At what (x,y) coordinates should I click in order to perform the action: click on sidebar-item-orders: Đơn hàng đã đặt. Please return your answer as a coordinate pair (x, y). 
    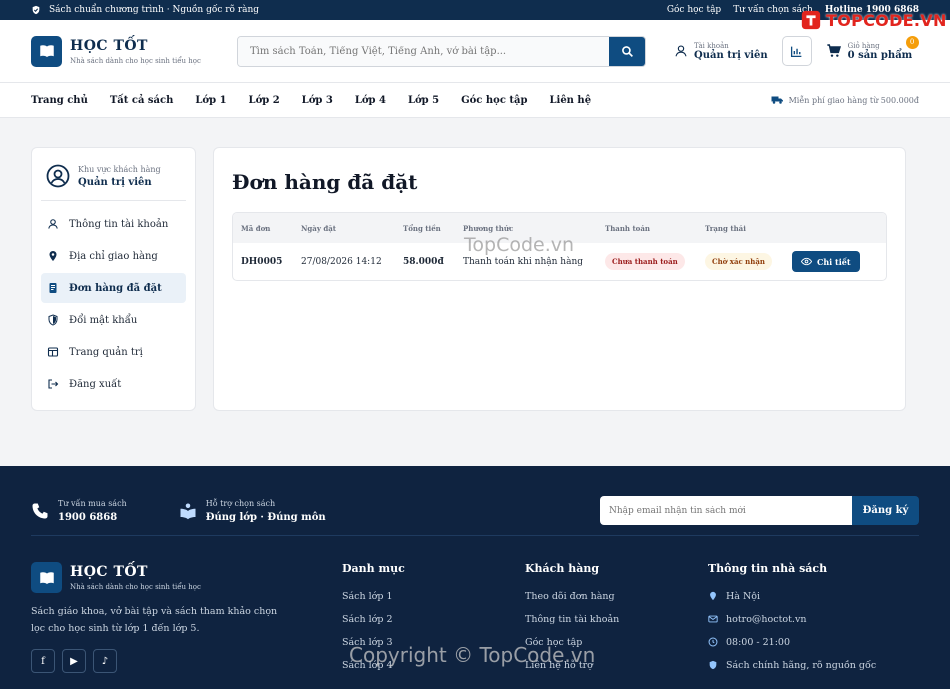
    Looking at the image, I should click on (113, 288).